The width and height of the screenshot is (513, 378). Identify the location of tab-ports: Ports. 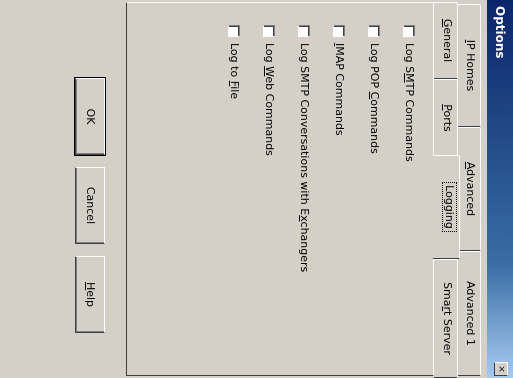
(446, 118).